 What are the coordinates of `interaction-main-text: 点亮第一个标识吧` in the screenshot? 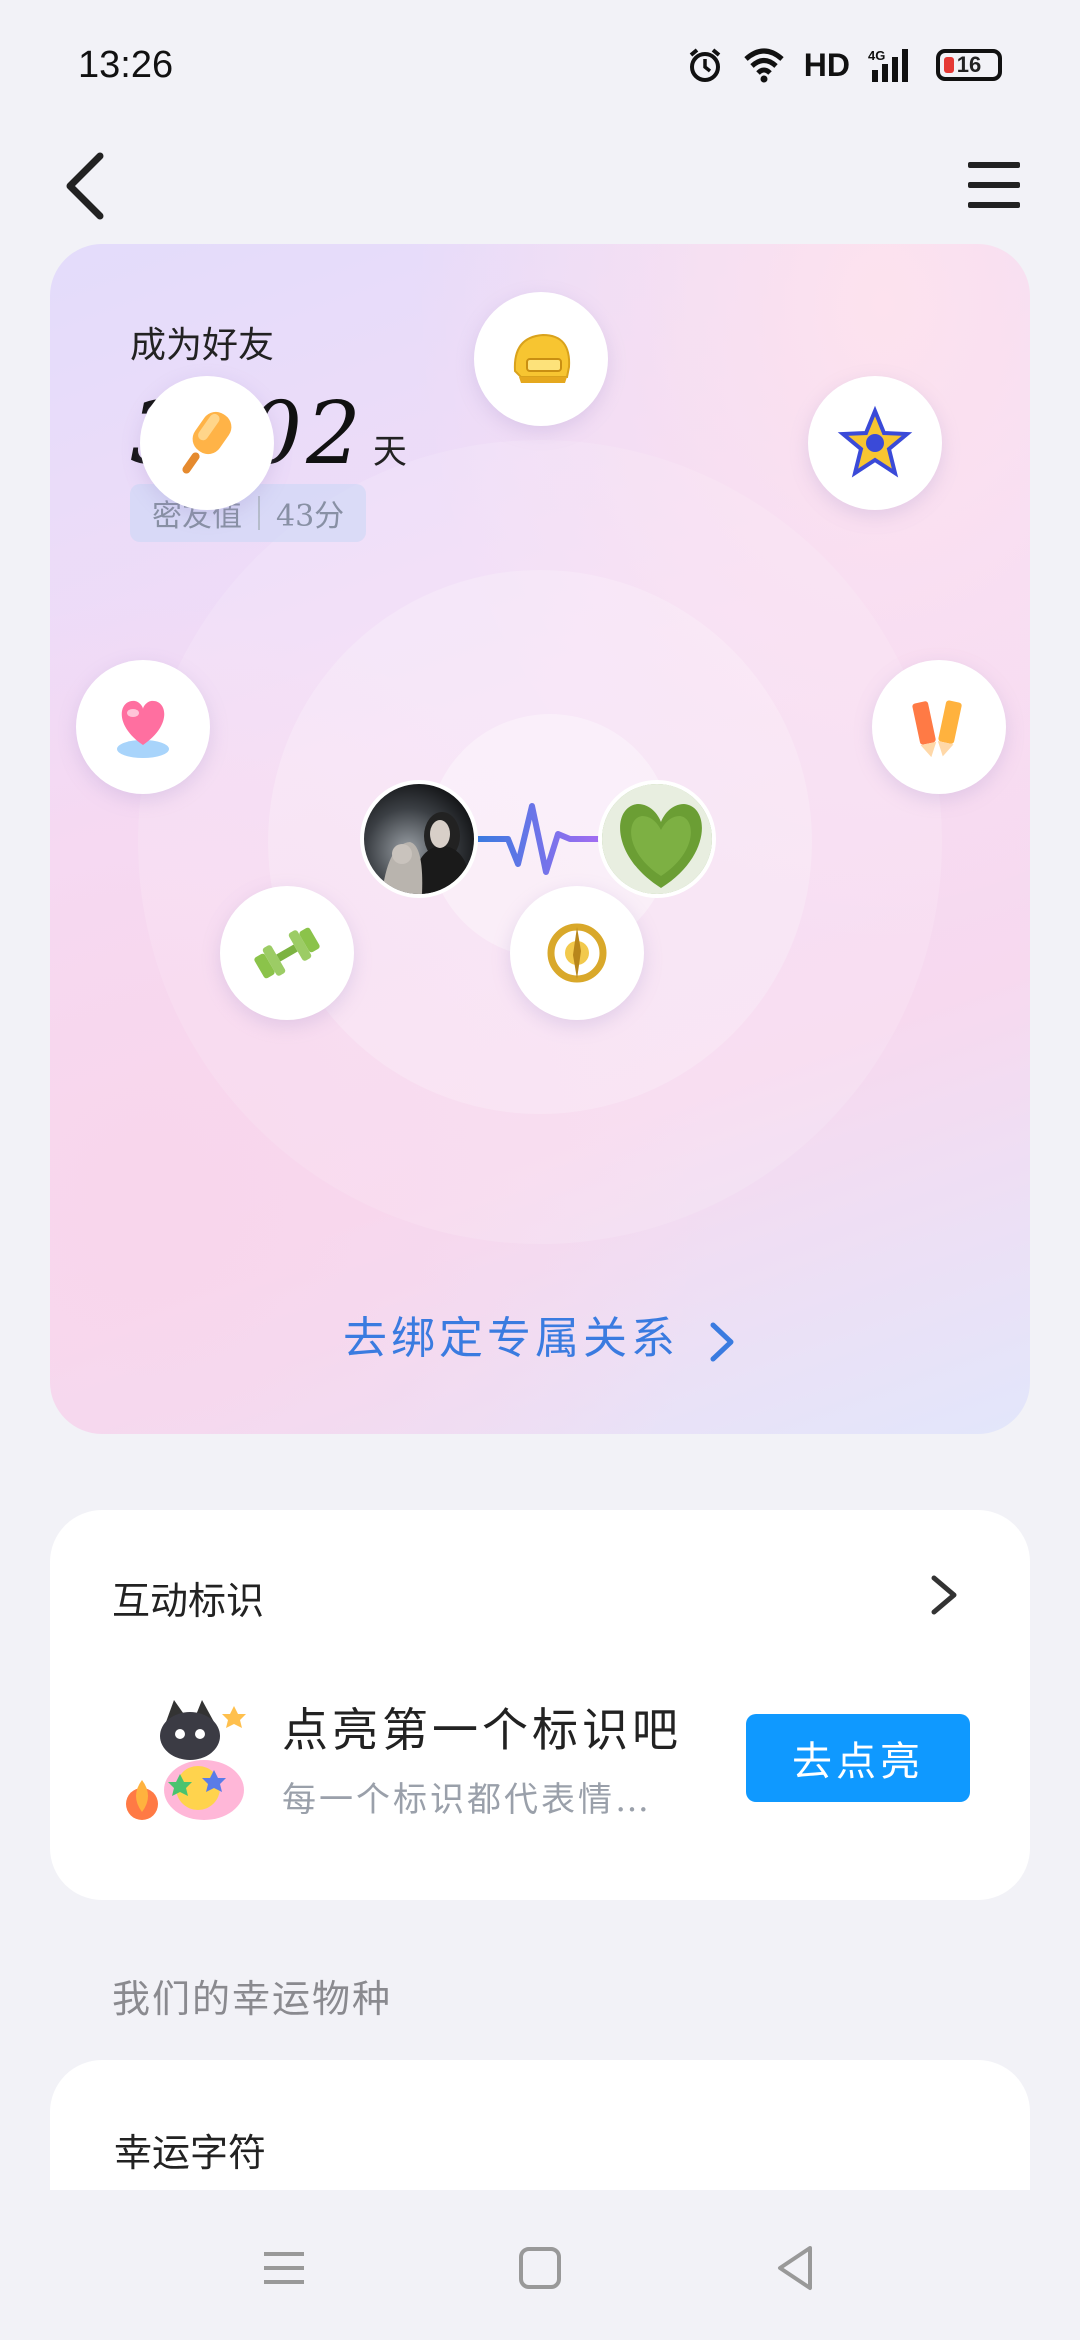 It's located at (482, 1730).